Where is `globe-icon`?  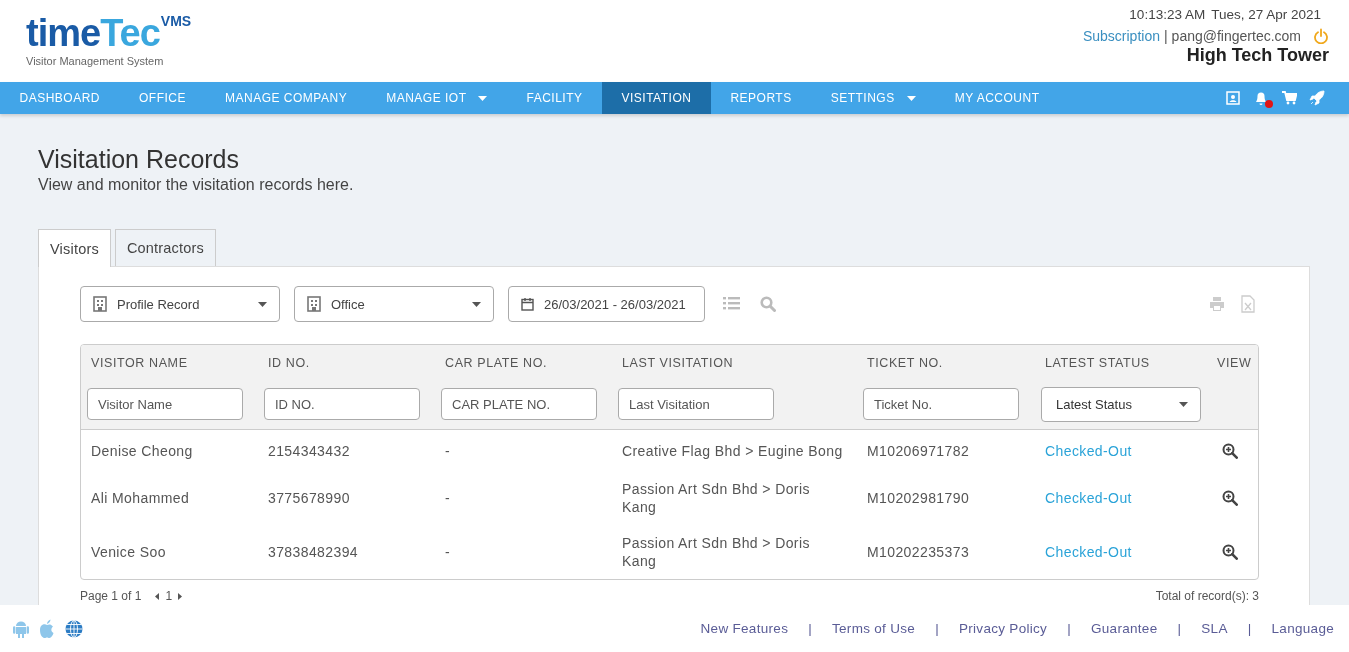
globe-icon is located at coordinates (74, 628).